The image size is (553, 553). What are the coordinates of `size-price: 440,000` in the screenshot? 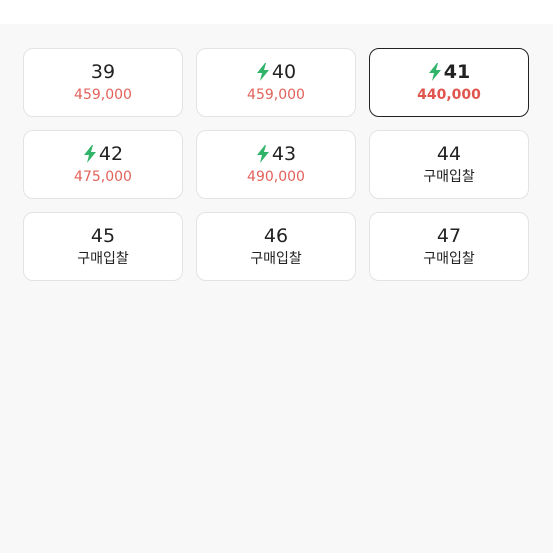 It's located at (449, 95).